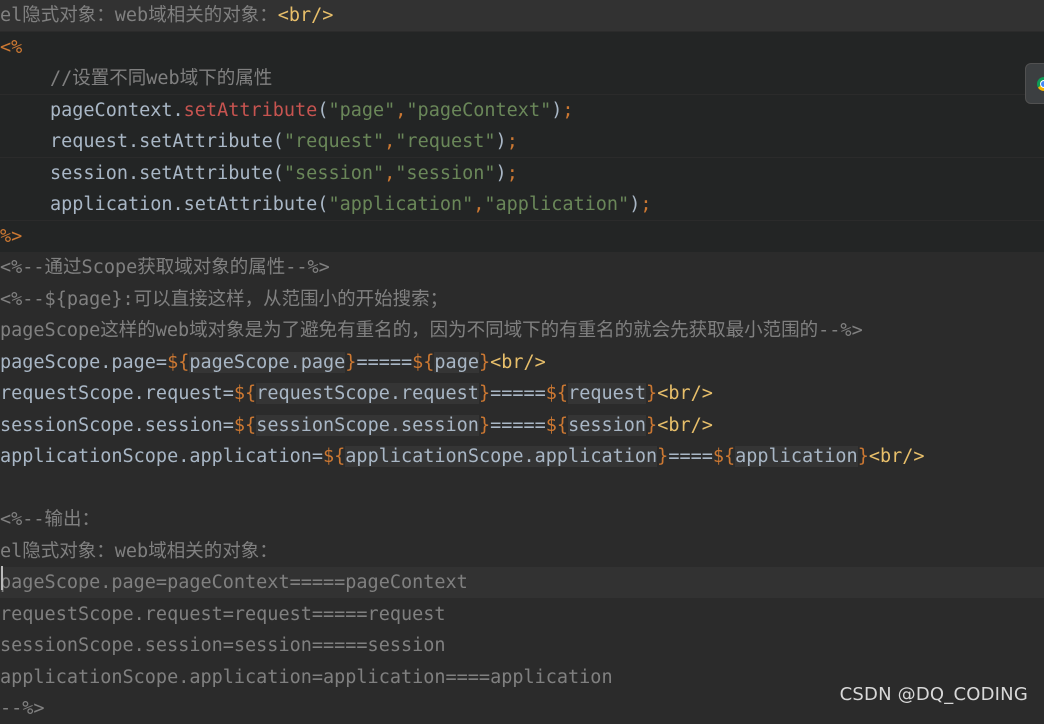 This screenshot has height=724, width=1044. I want to click on code-line: <%--输出：, so click(522, 519).